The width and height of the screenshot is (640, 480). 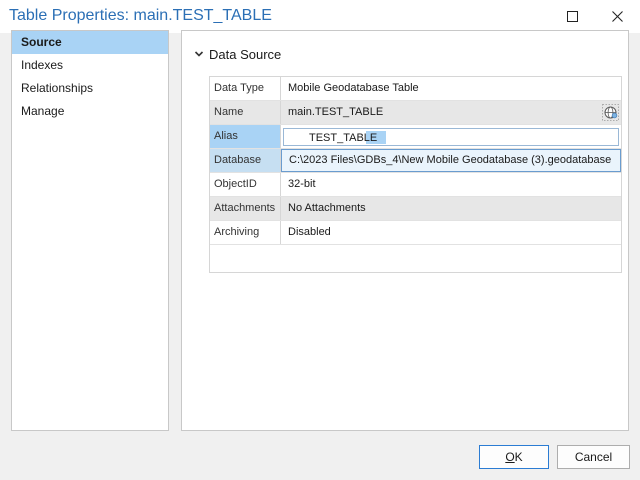 What do you see at coordinates (518, 457) in the screenshot?
I see `ok-label-rest: K` at bounding box center [518, 457].